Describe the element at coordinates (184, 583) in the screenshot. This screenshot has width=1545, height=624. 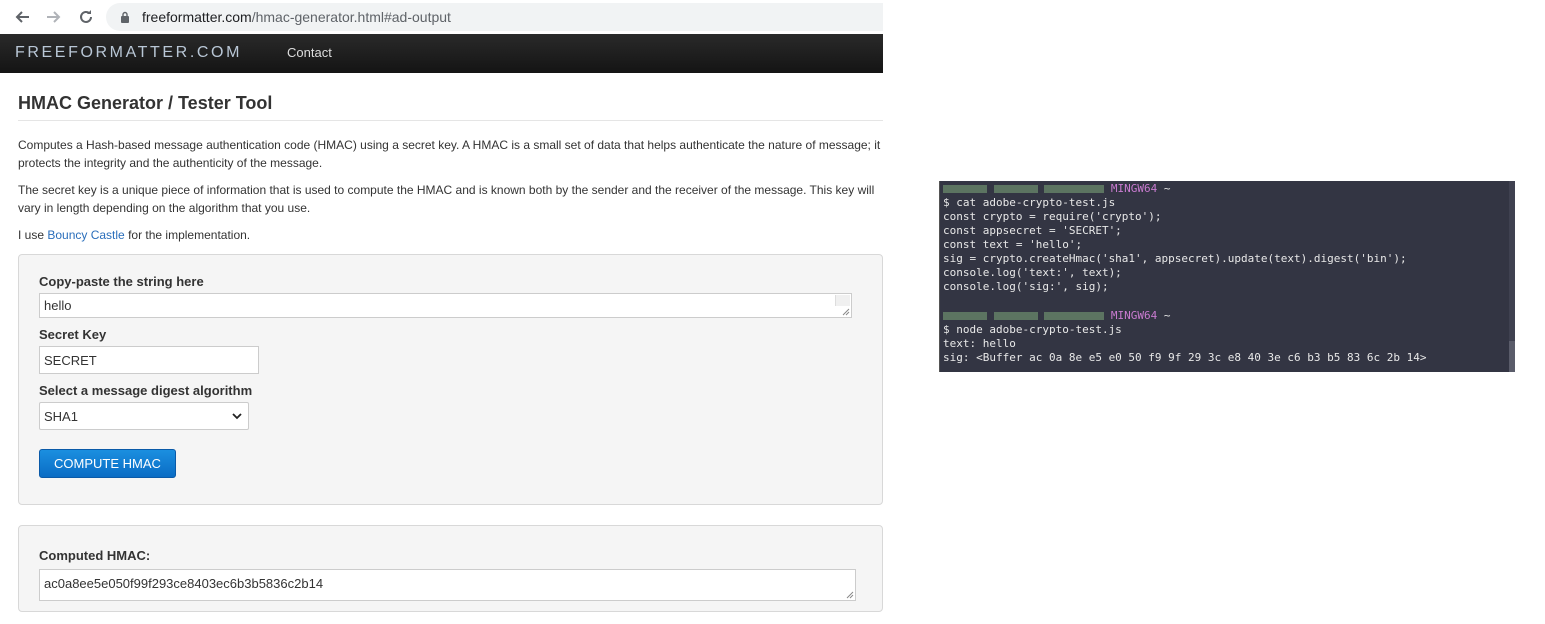
I see `computed-hmac-value: ac0a8ee5e050f99f293ce8403ec6b3b5836c2b14` at that location.